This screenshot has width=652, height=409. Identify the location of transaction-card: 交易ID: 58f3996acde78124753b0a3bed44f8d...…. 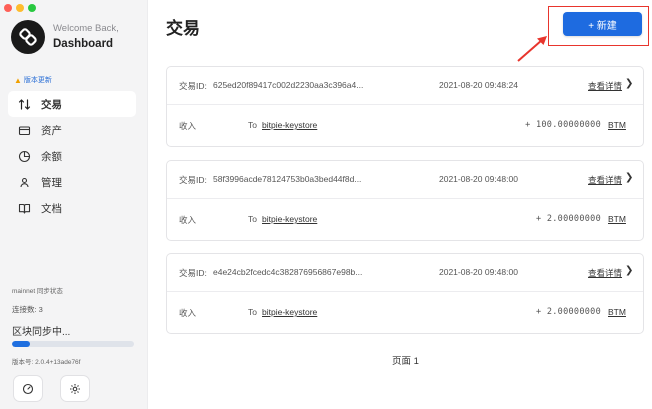
(405, 200).